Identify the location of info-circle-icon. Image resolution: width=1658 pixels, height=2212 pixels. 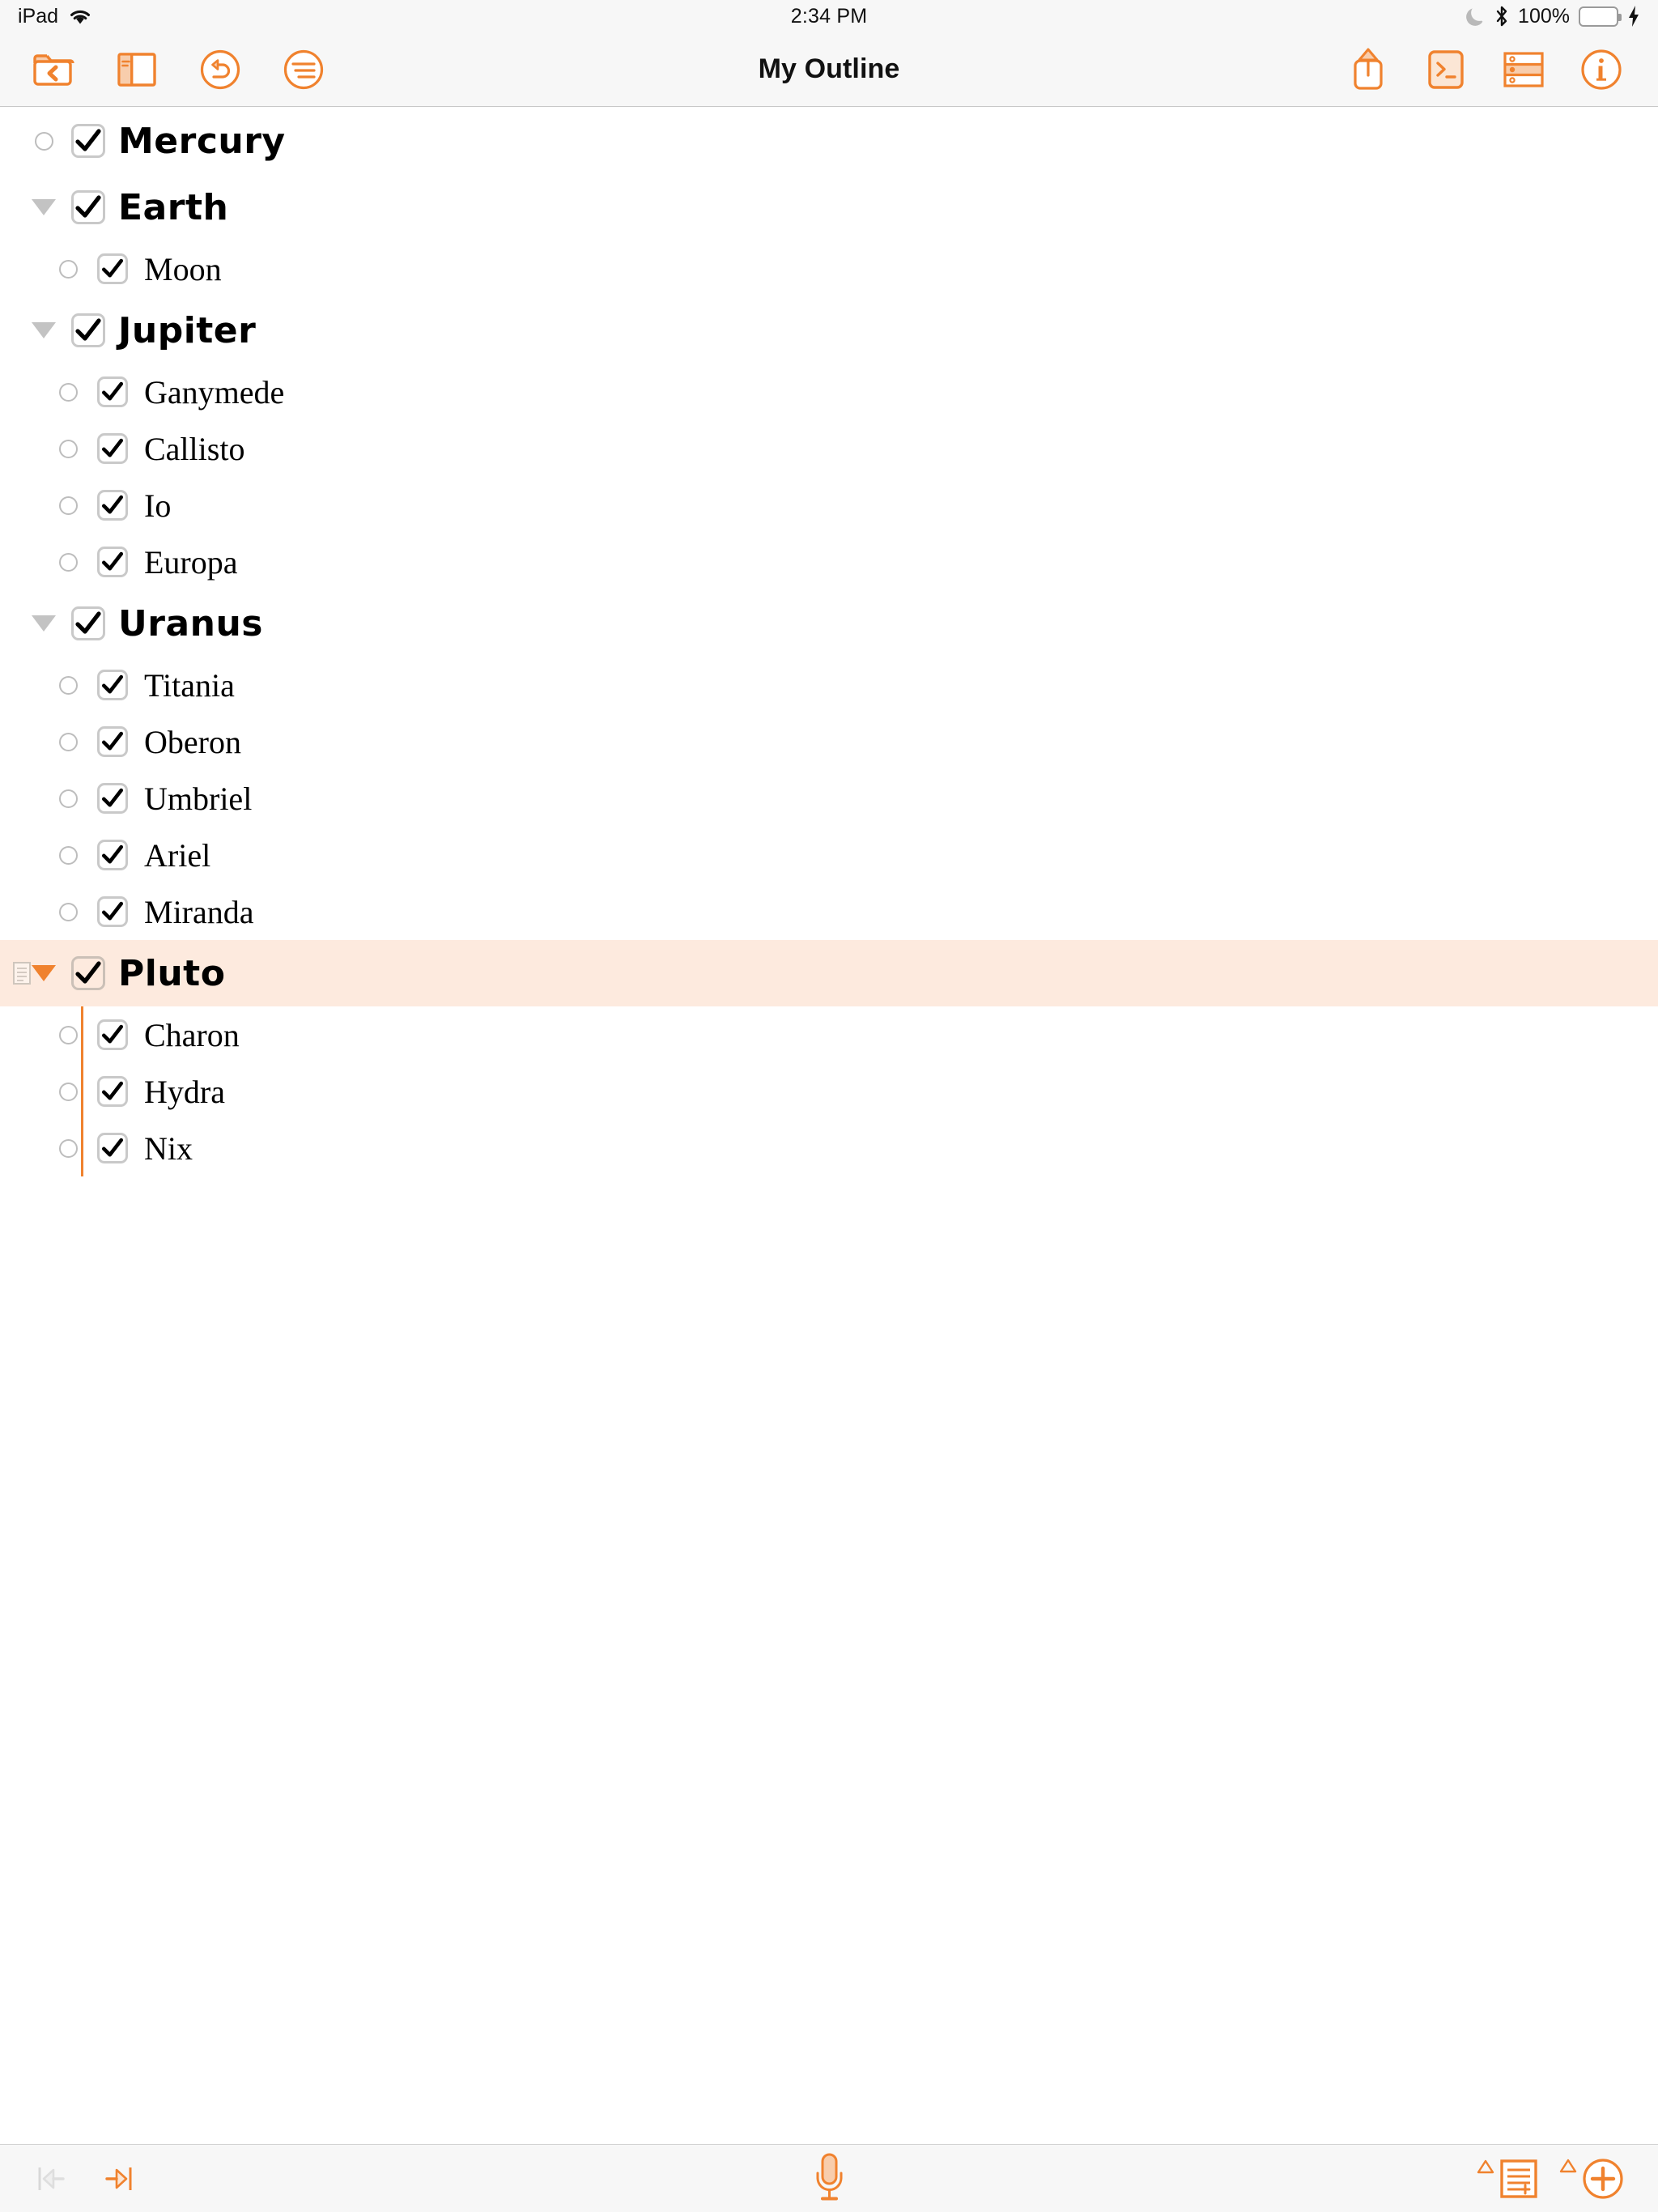
(1601, 70).